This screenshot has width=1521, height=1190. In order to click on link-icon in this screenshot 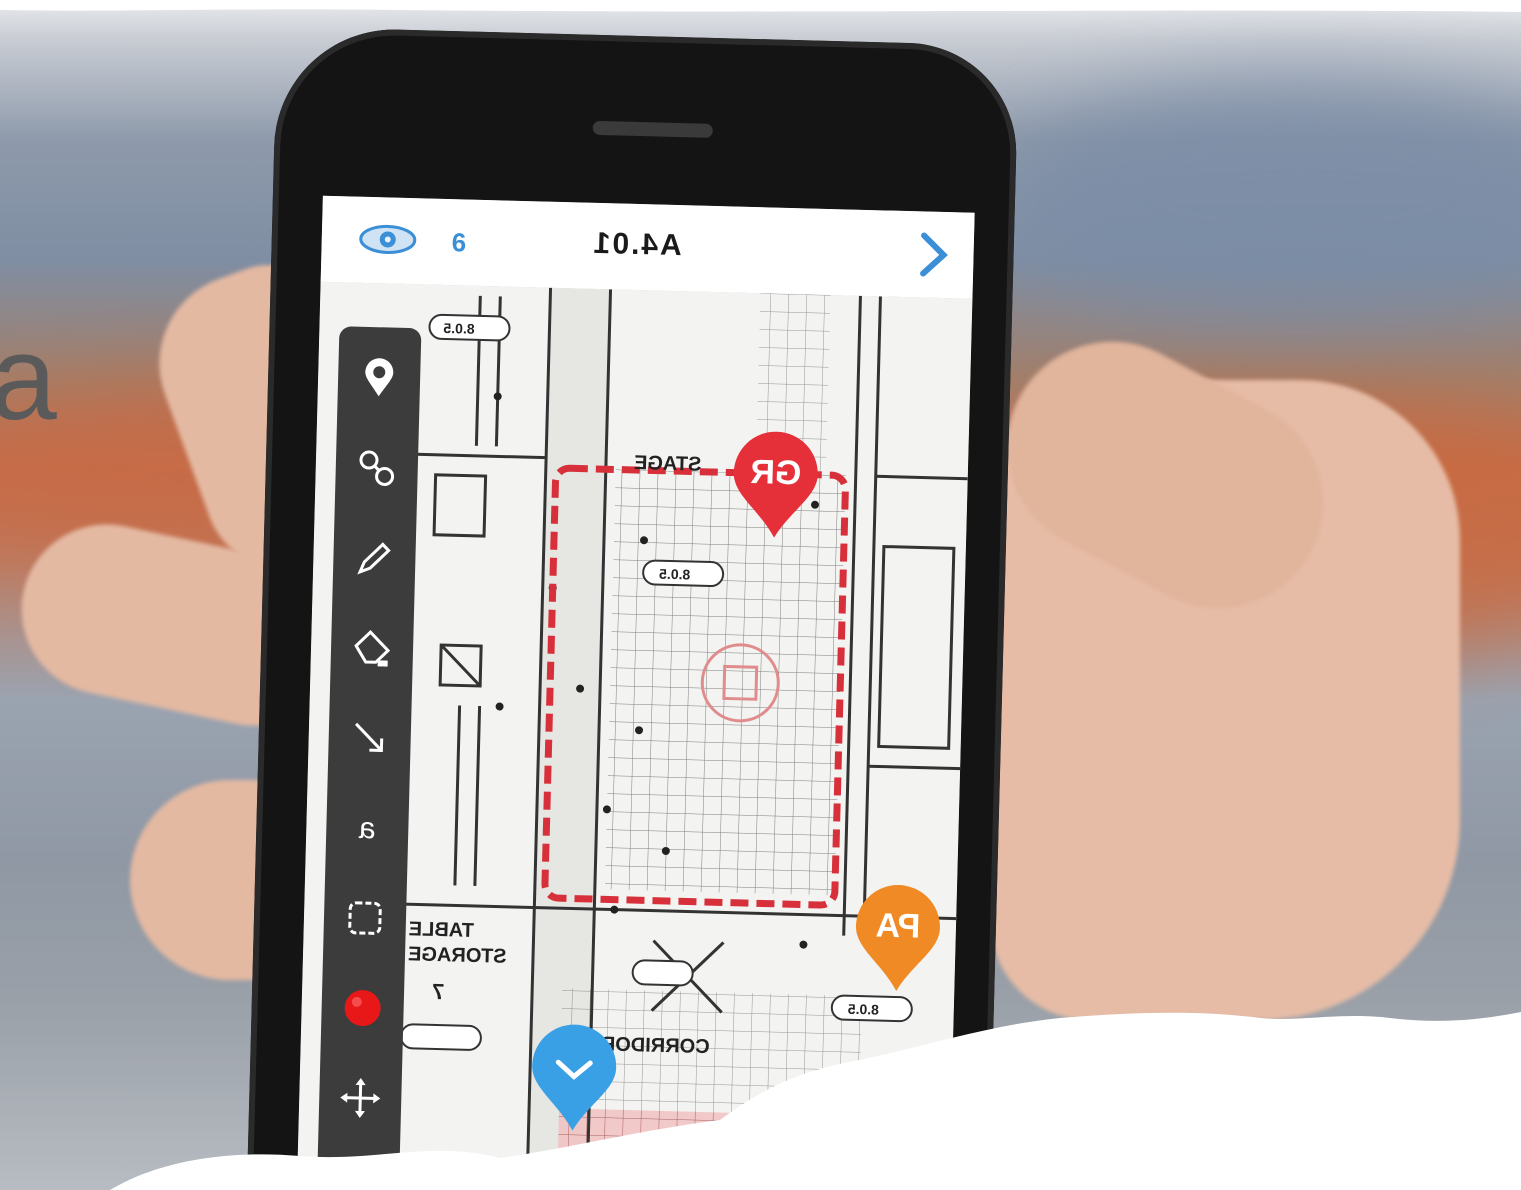, I will do `click(377, 468)`.